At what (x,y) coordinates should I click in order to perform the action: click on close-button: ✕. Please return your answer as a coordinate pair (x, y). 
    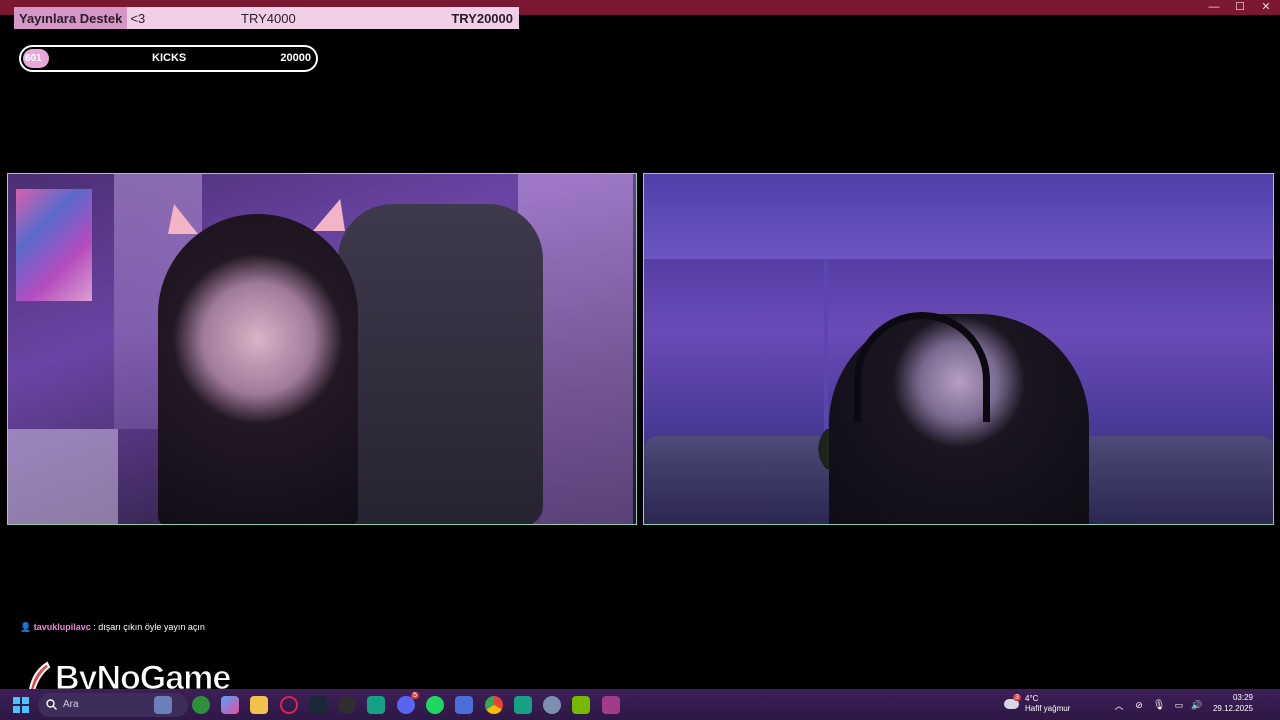
    Looking at the image, I should click on (1266, 7).